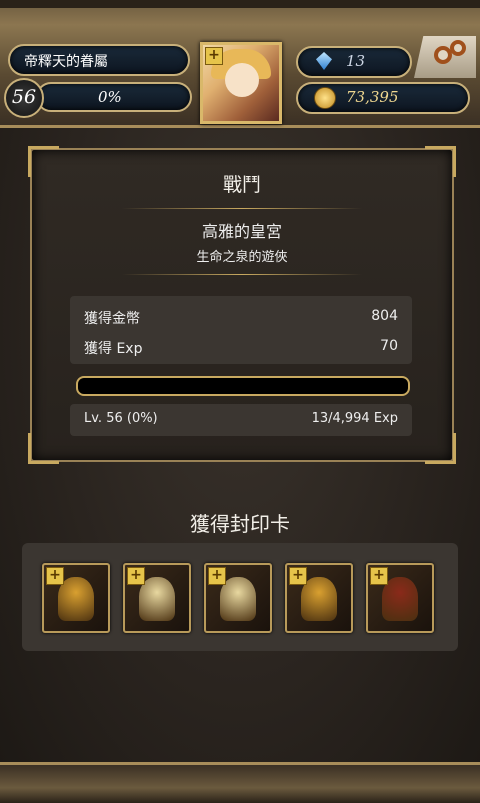 The width and height of the screenshot is (480, 803). I want to click on stage-name: 高雅的皇宮, so click(241, 231).